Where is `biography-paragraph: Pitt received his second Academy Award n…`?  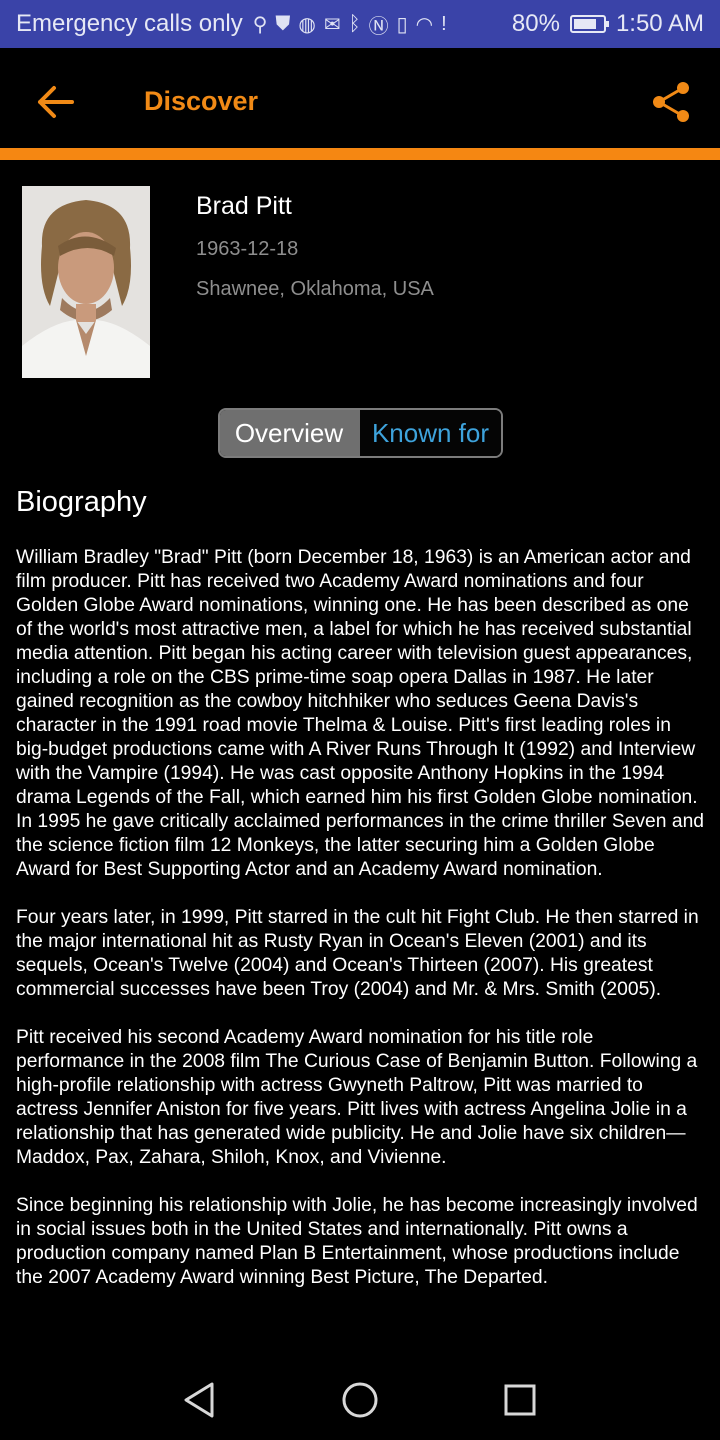
biography-paragraph: Pitt received his second Academy Award n… is located at coordinates (357, 1097).